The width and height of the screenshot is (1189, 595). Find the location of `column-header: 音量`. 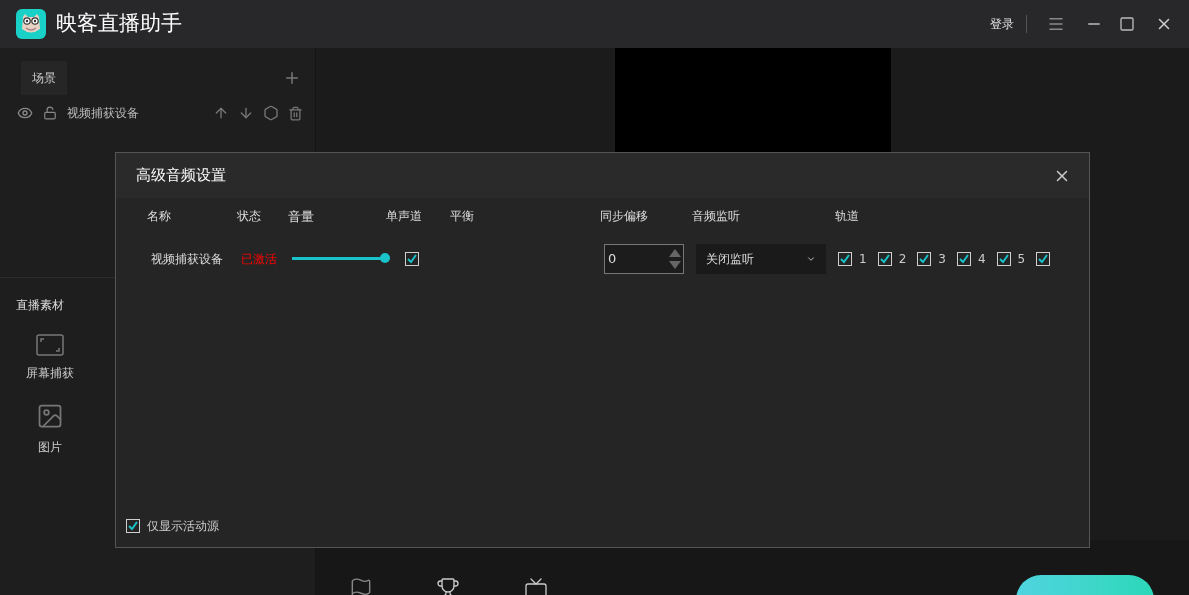

column-header: 音量 is located at coordinates (301, 217).